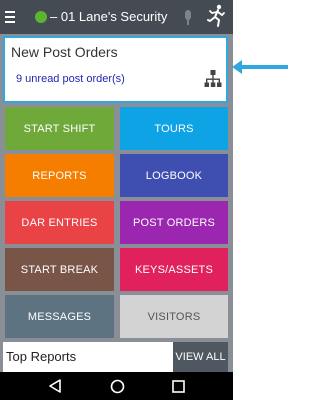 The height and width of the screenshot is (400, 320). Describe the element at coordinates (174, 175) in the screenshot. I see `tile-logbook: LOGBOOK` at that location.